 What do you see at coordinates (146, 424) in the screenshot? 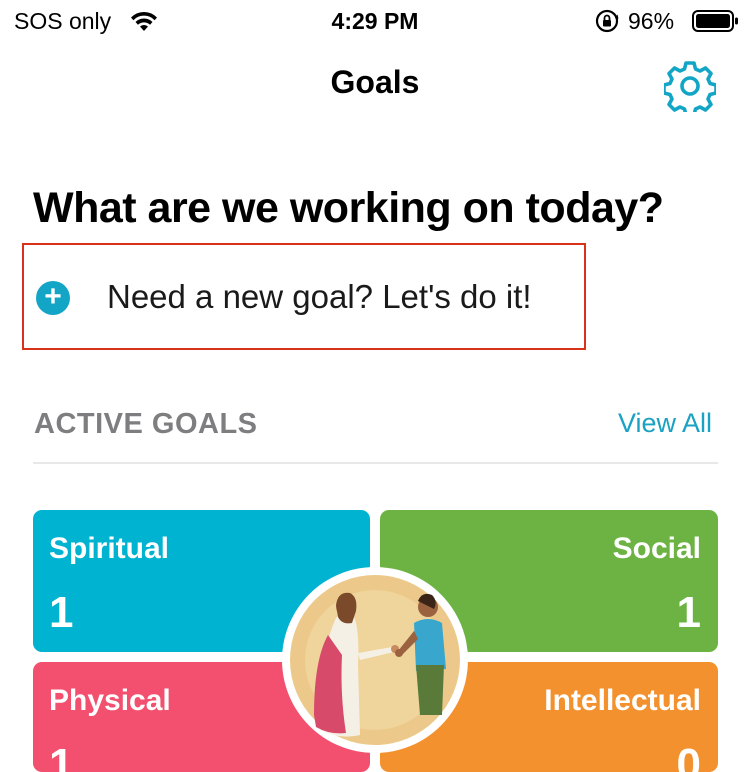
I see `section-title-active-goals: ACTIVE GOALS` at bounding box center [146, 424].